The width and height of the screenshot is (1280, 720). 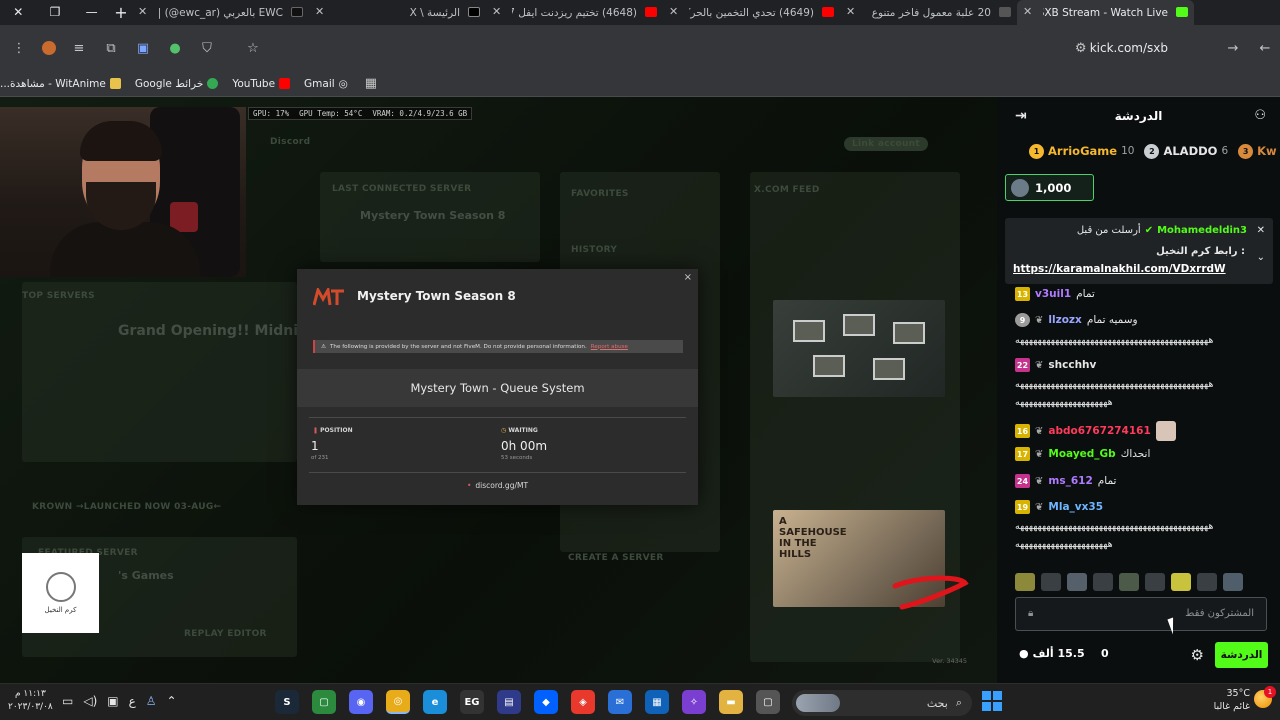 What do you see at coordinates (1031, 613) in the screenshot?
I see `lock-icon: 🔒︎` at bounding box center [1031, 613].